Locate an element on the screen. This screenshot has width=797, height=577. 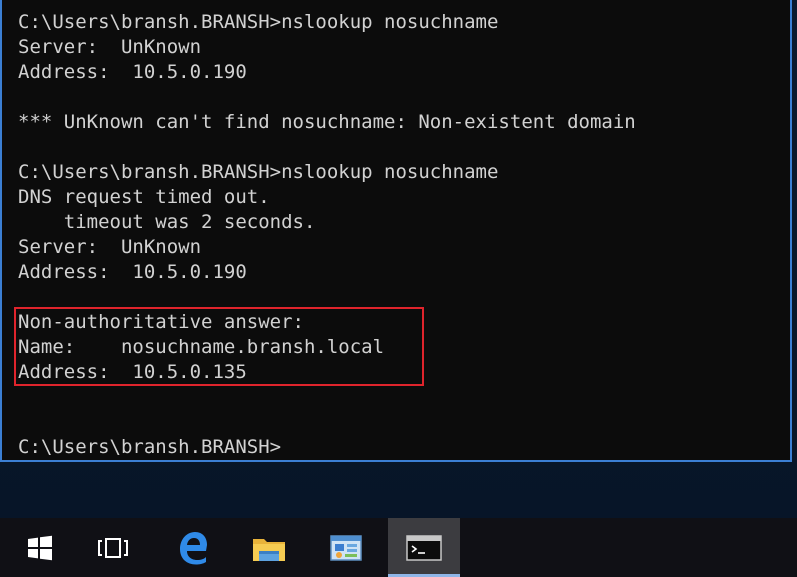
start-button is located at coordinates (40, 547).